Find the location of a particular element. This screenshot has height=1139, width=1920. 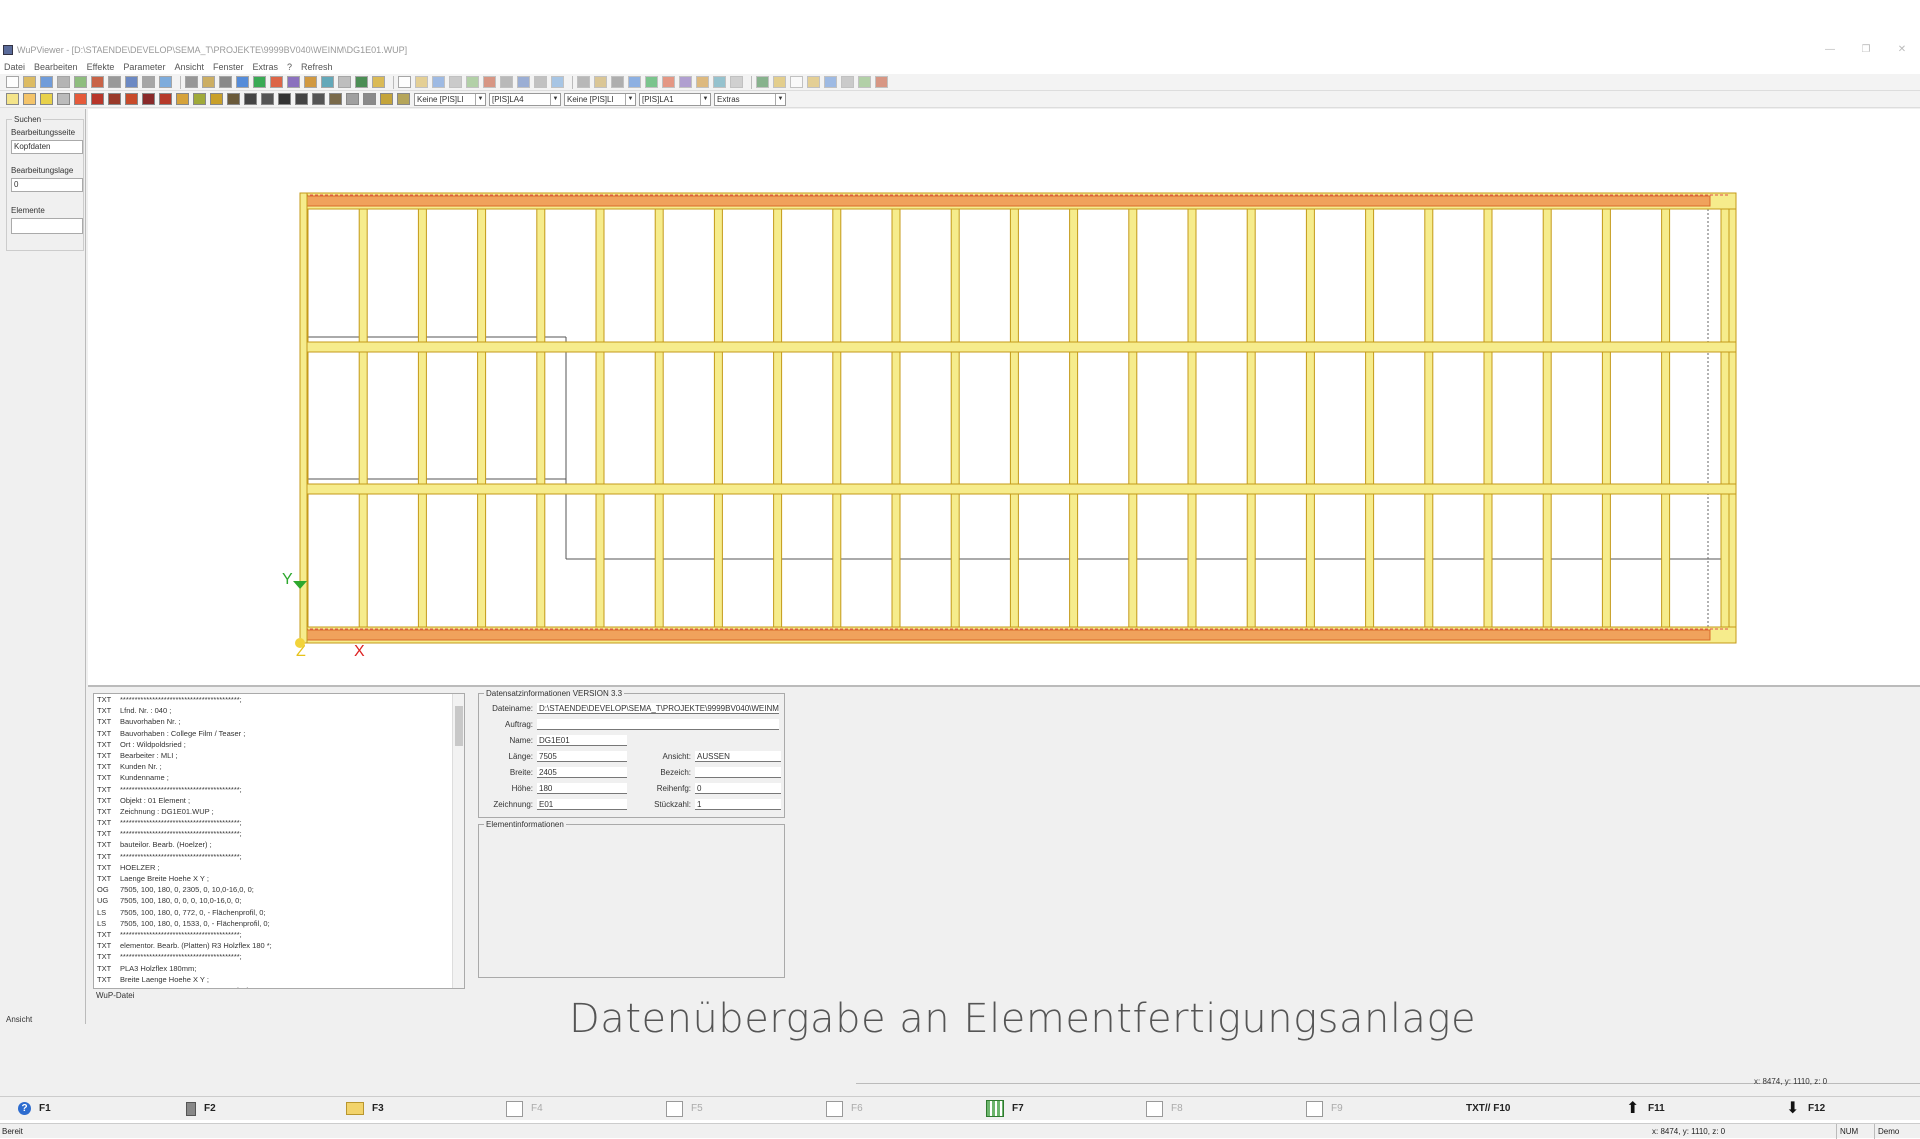

tool-47-icon is located at coordinates (847, 82).